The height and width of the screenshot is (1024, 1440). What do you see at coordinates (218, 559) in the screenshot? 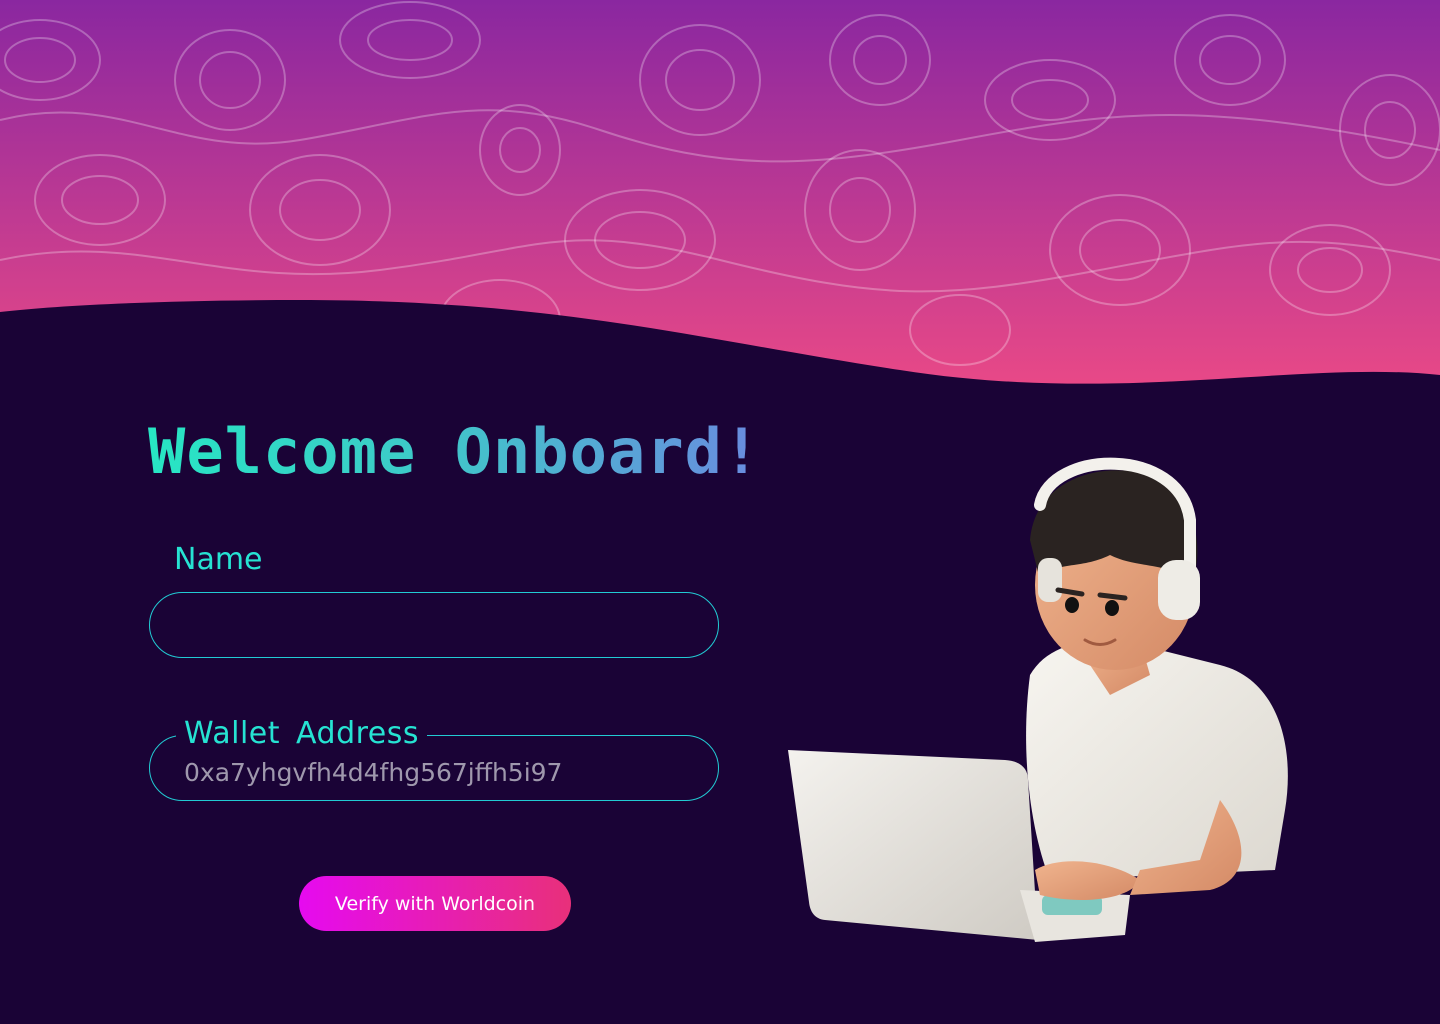
I see `name-label: Name` at bounding box center [218, 559].